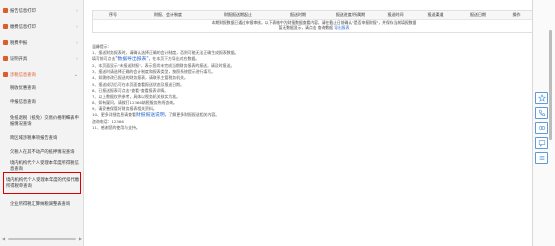 This screenshot has height=246, width=555. Describe the element at coordinates (42, 26) in the screenshot. I see `sidebar-item-payment-print: 缴费信息打印 ›` at that location.